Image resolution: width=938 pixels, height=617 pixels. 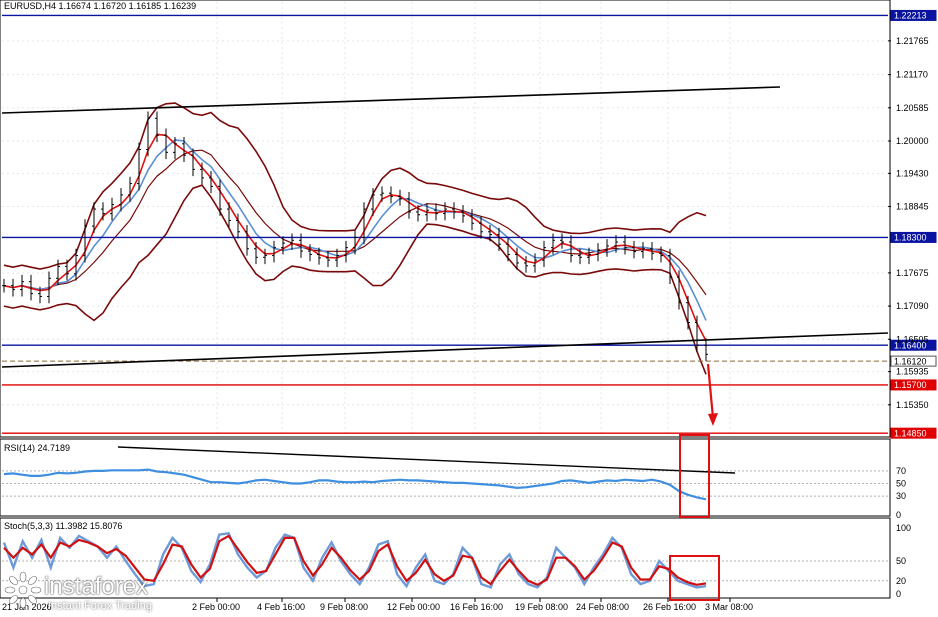 What do you see at coordinates (912, 339) in the screenshot?
I see `y-tick-label: 1.16505` at bounding box center [912, 339].